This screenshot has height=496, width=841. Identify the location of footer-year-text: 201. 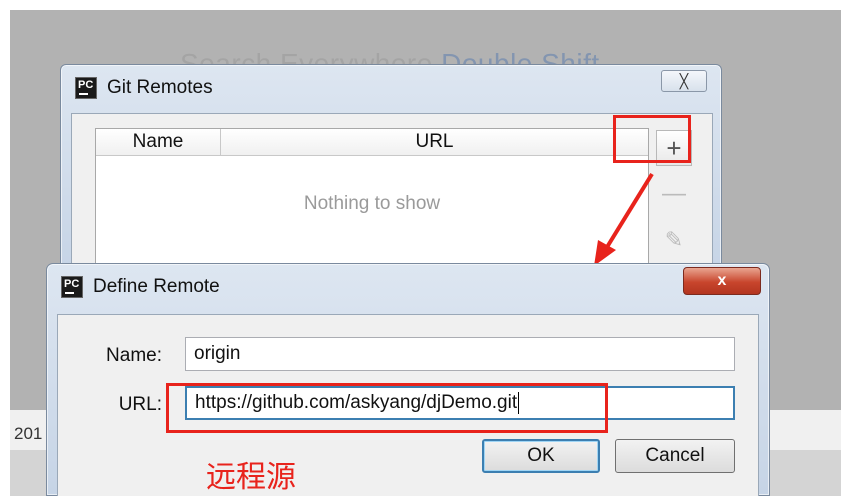
(28, 433).